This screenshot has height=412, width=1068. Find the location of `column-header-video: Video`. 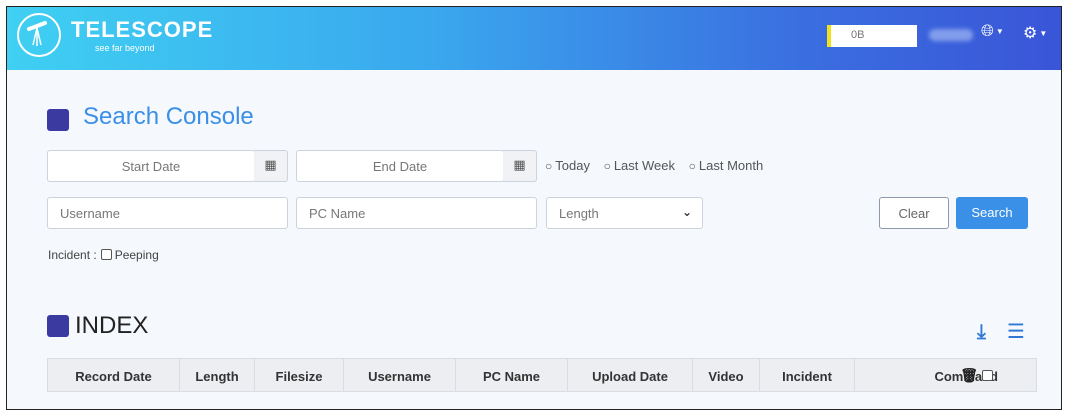

column-header-video: Video is located at coordinates (726, 375).